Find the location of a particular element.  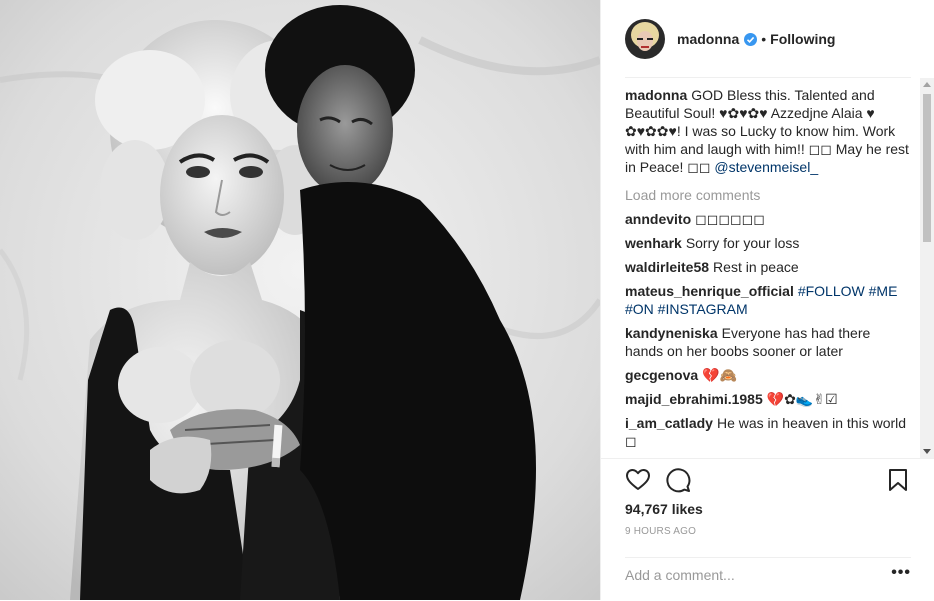

load-more-comments-button: Load more comments is located at coordinates (767, 195).